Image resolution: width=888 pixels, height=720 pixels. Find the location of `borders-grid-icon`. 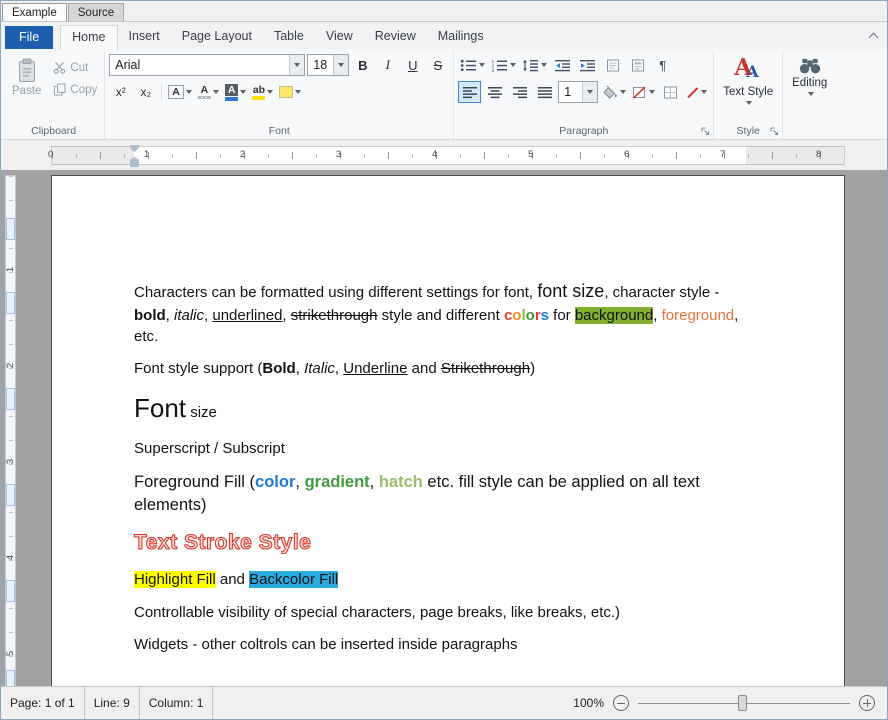

borders-grid-icon is located at coordinates (671, 92).